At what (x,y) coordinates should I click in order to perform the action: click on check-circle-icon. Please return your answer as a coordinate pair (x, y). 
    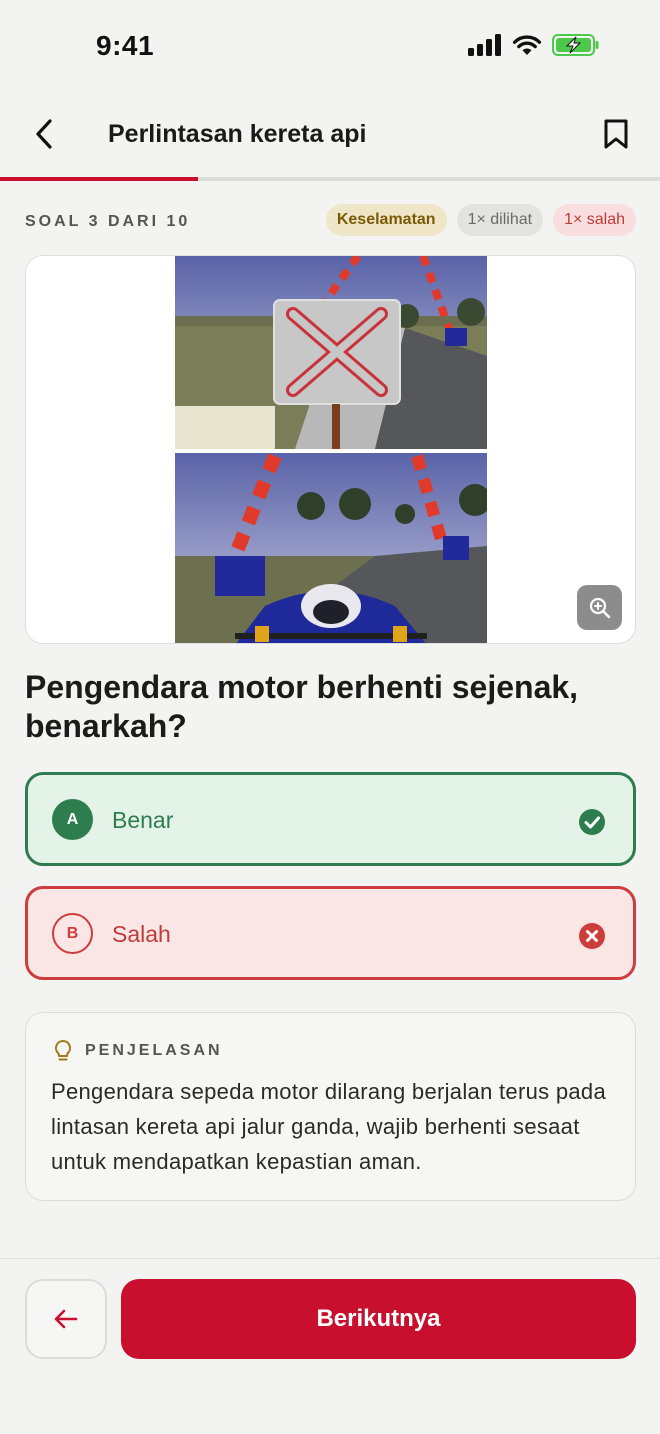
    Looking at the image, I should click on (592, 822).